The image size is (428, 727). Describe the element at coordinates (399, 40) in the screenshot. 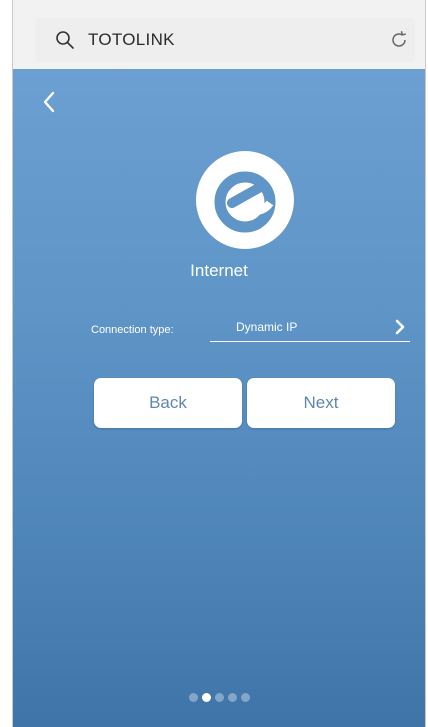

I see `reload-icon` at that location.